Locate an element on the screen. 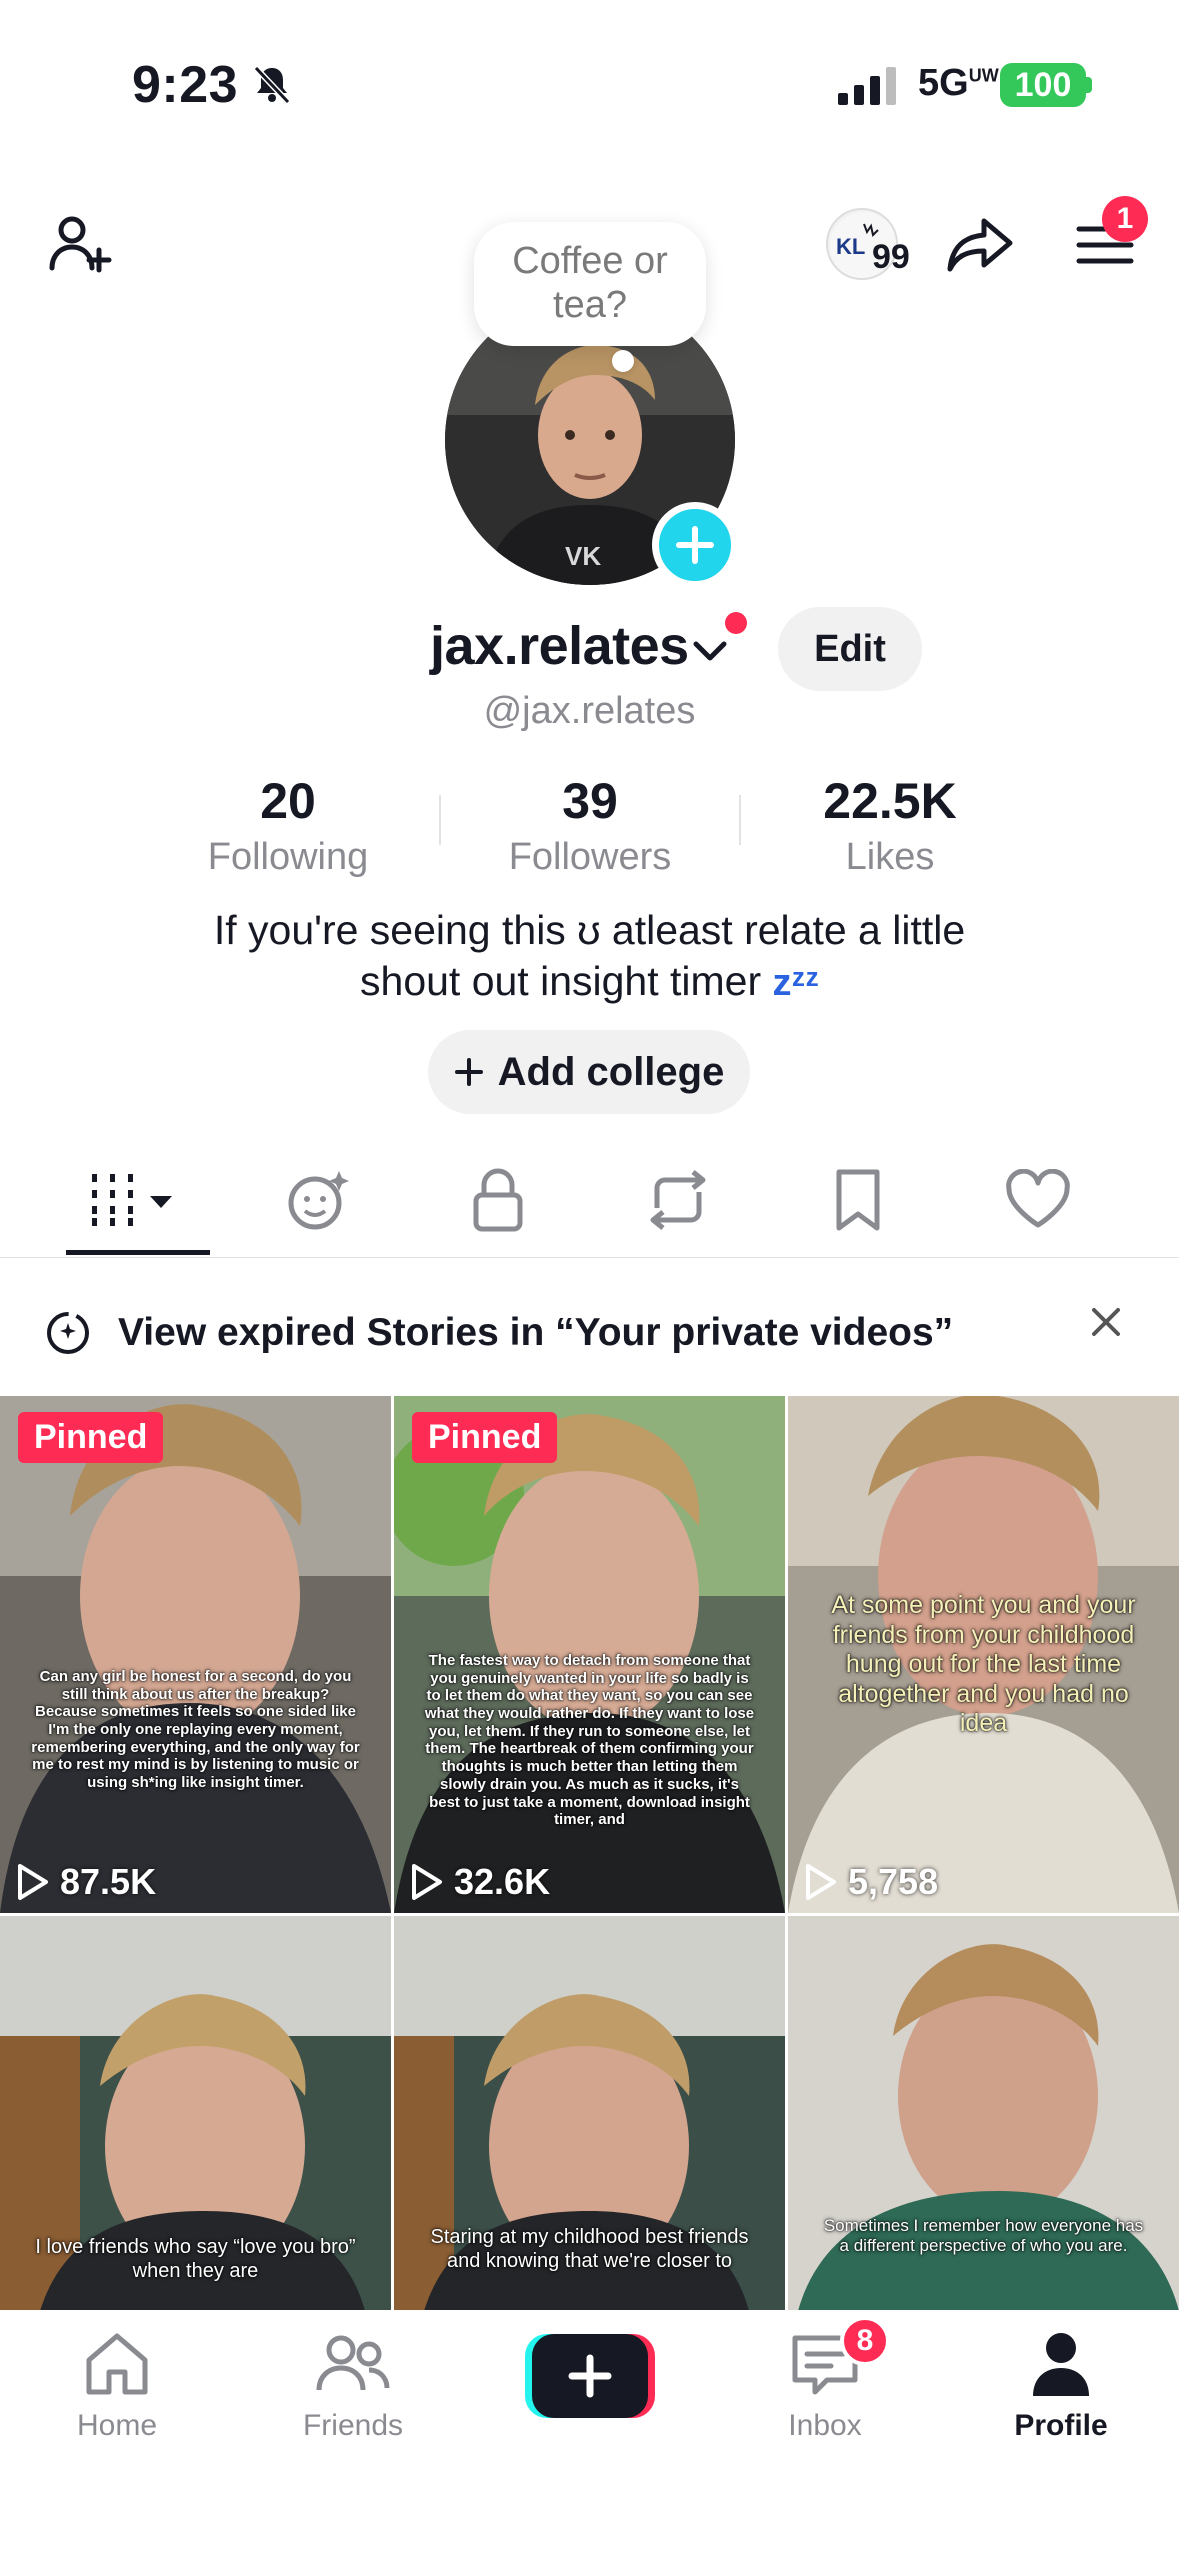  tab-private is located at coordinates (498, 1200).